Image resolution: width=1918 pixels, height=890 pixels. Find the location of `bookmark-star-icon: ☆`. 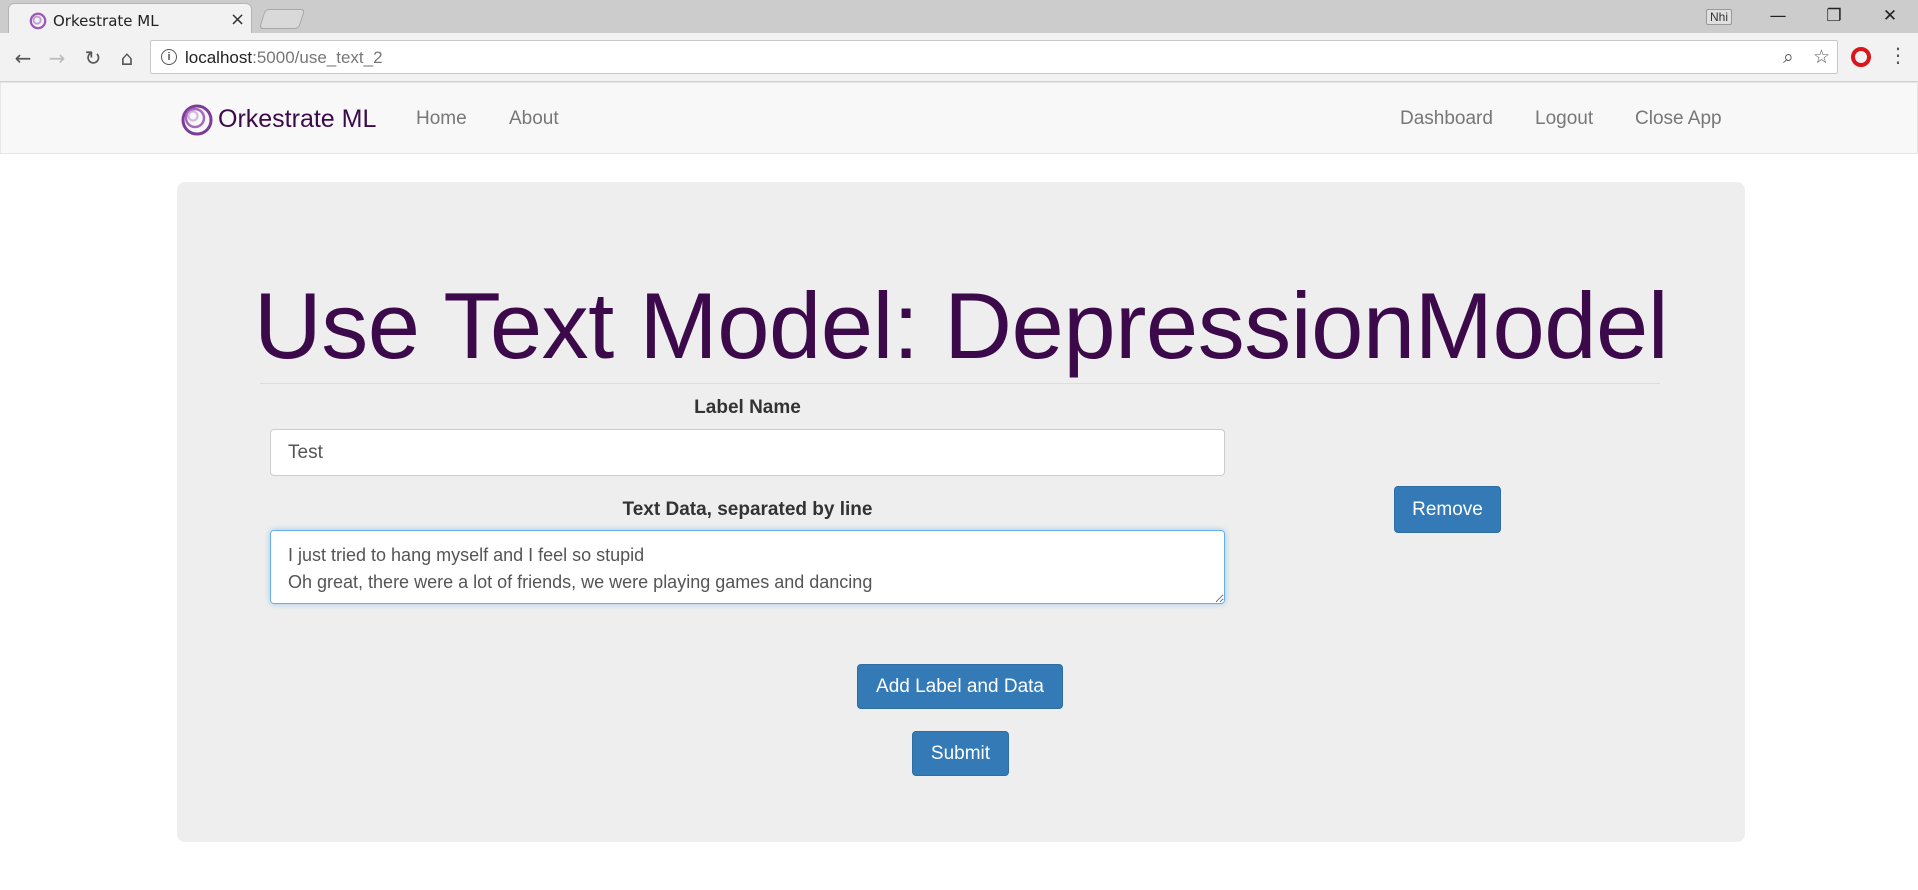

bookmark-star-icon: ☆ is located at coordinates (1821, 57).